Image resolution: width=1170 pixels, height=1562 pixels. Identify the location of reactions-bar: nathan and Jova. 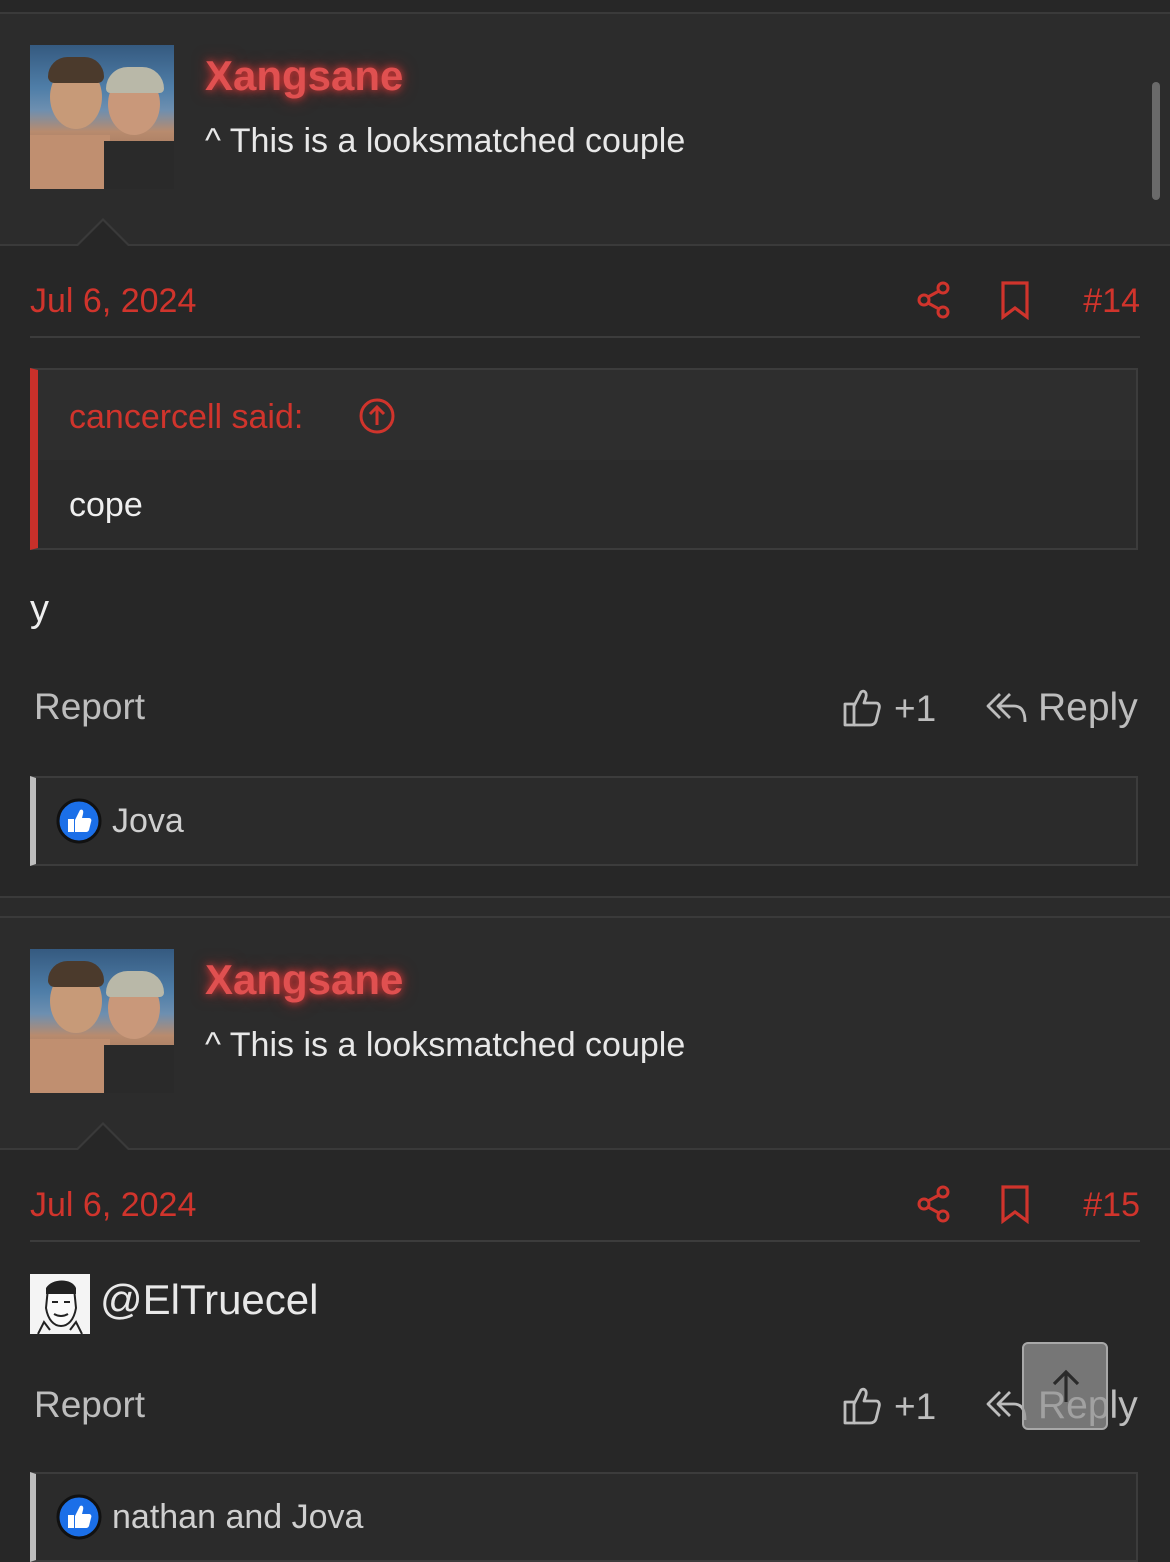
(584, 1517).